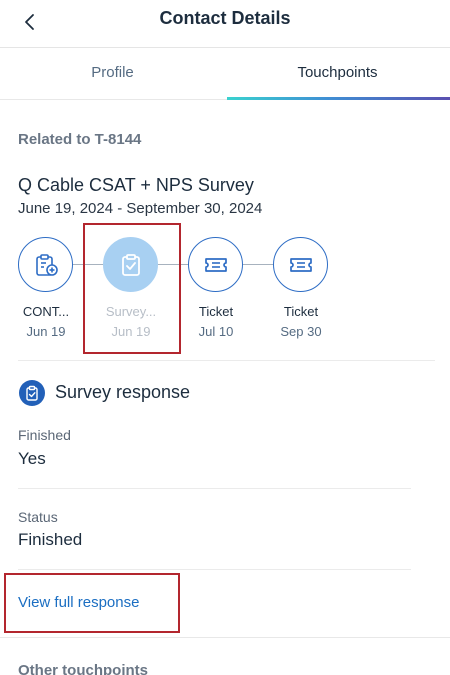 This screenshot has width=450, height=675. What do you see at coordinates (132, 288) in the screenshot?
I see `survey-highlight-box` at bounding box center [132, 288].